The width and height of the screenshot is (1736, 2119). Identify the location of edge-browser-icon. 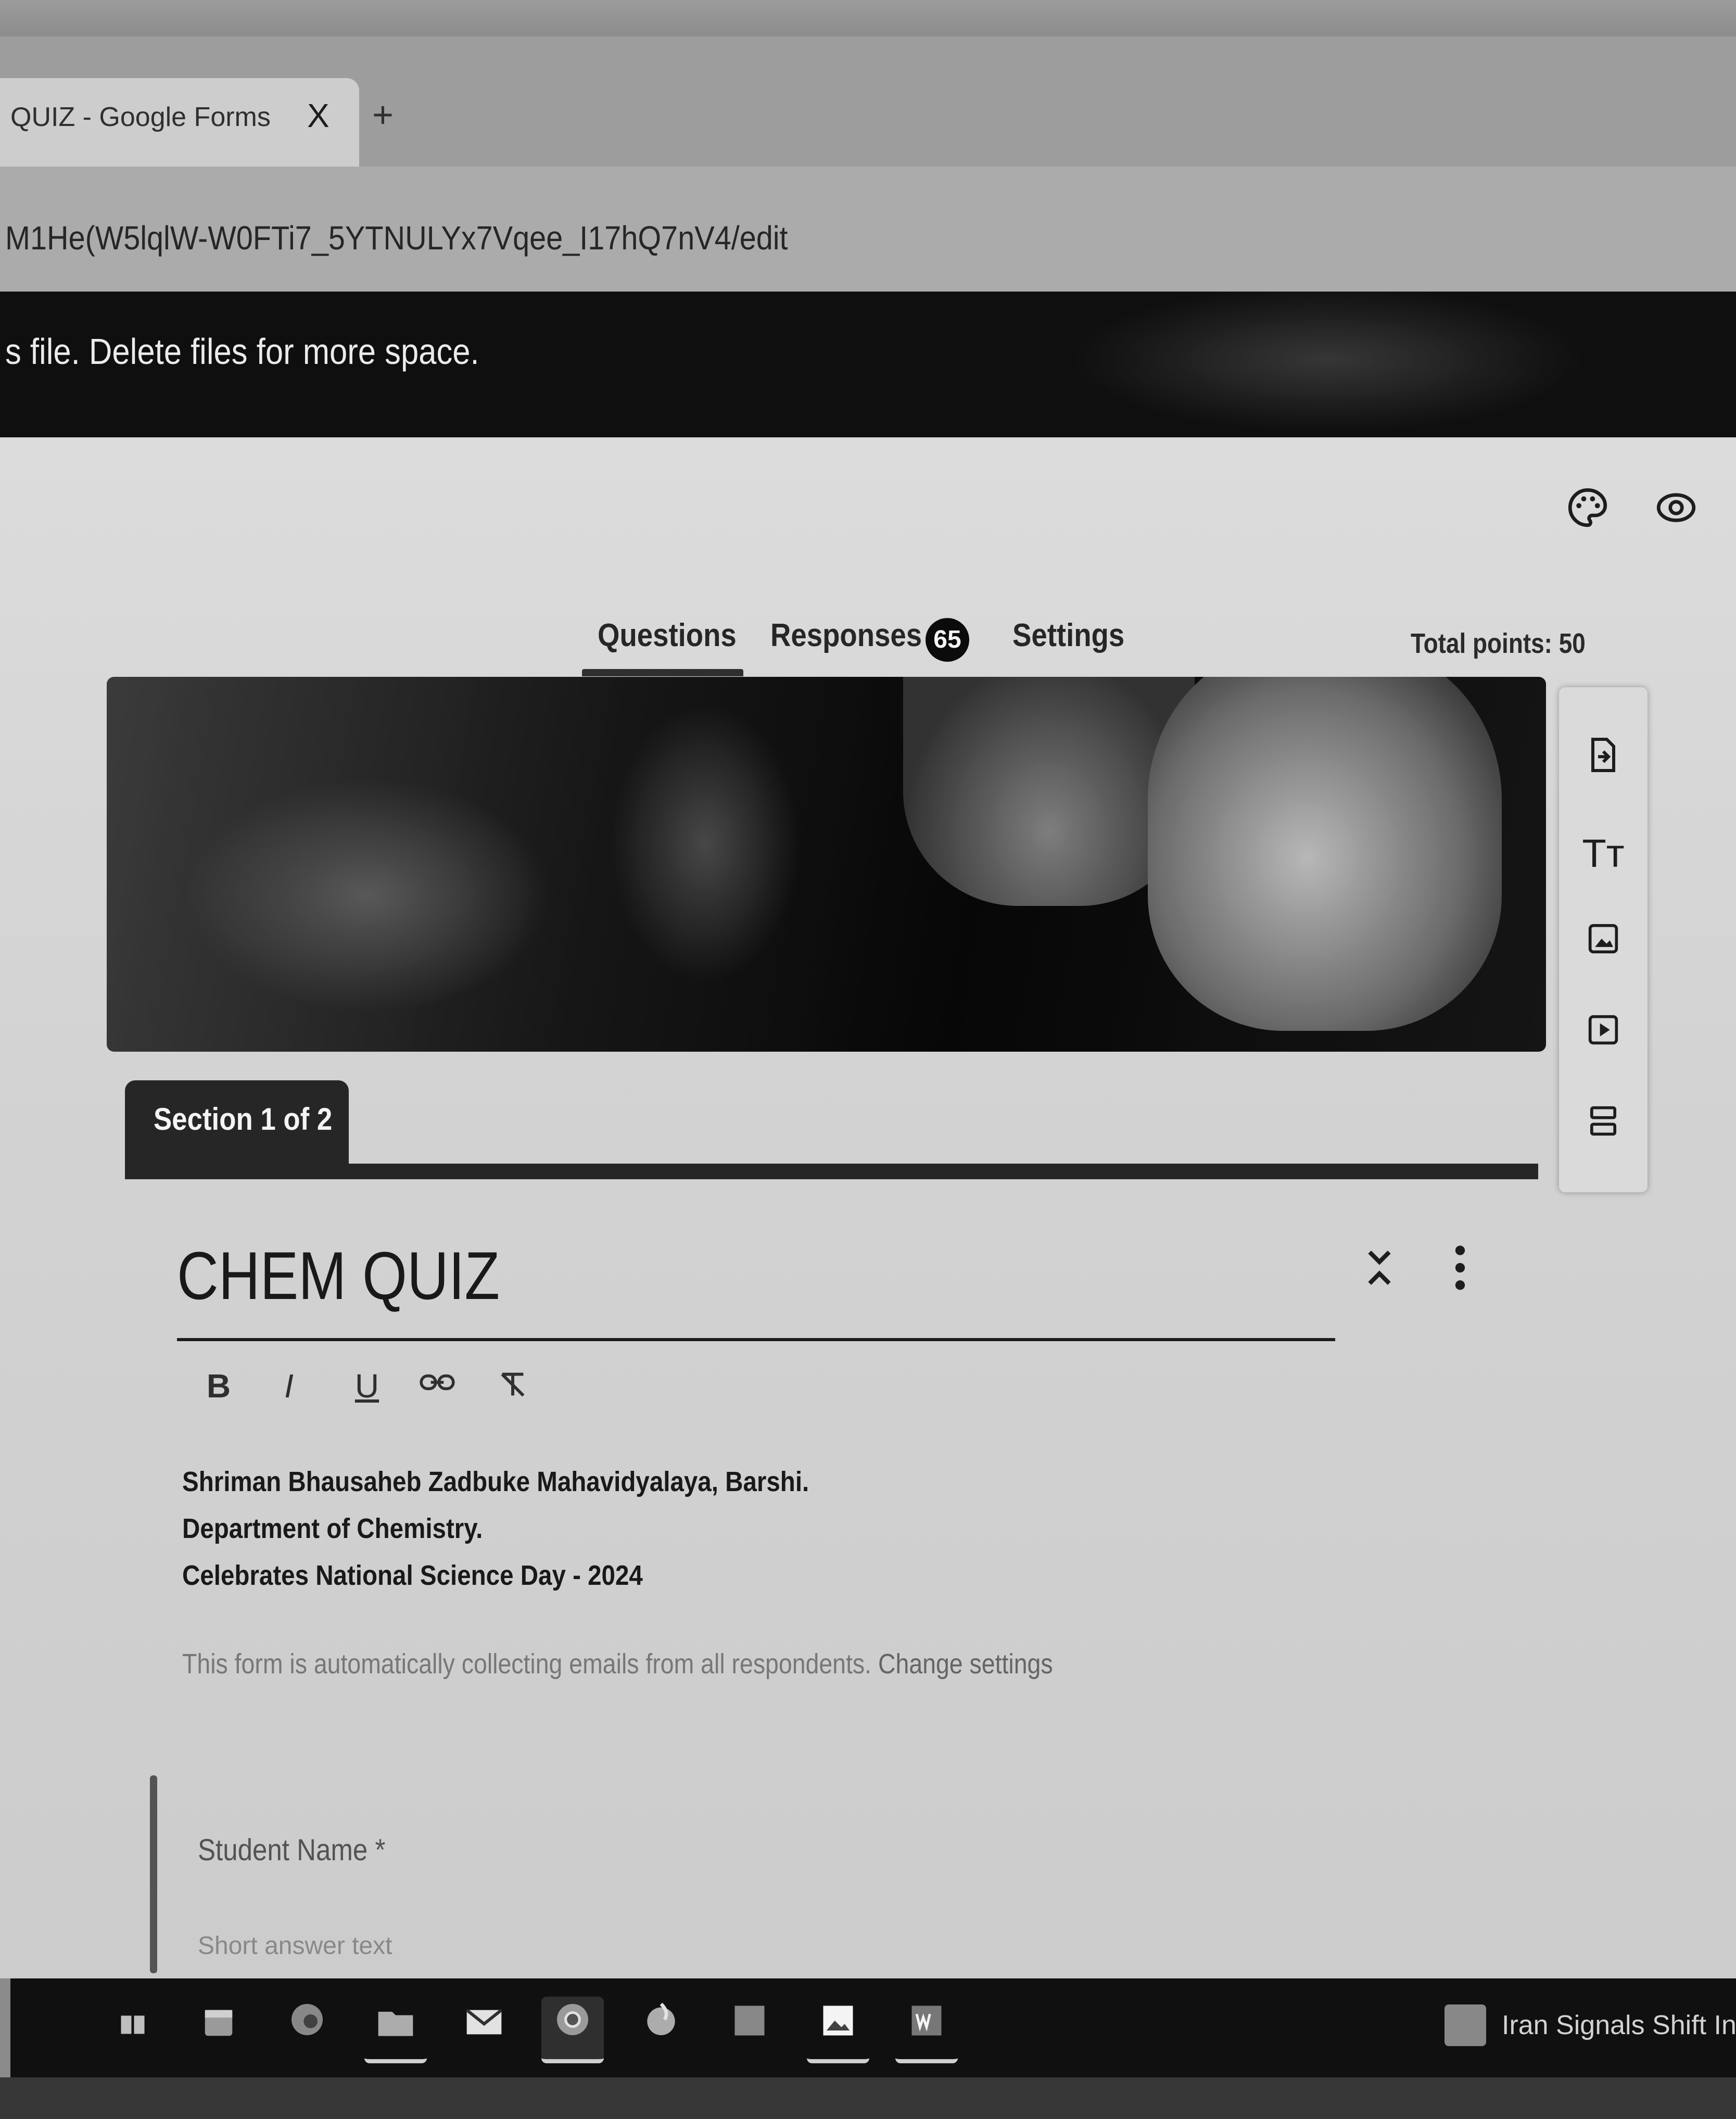
(307, 2028).